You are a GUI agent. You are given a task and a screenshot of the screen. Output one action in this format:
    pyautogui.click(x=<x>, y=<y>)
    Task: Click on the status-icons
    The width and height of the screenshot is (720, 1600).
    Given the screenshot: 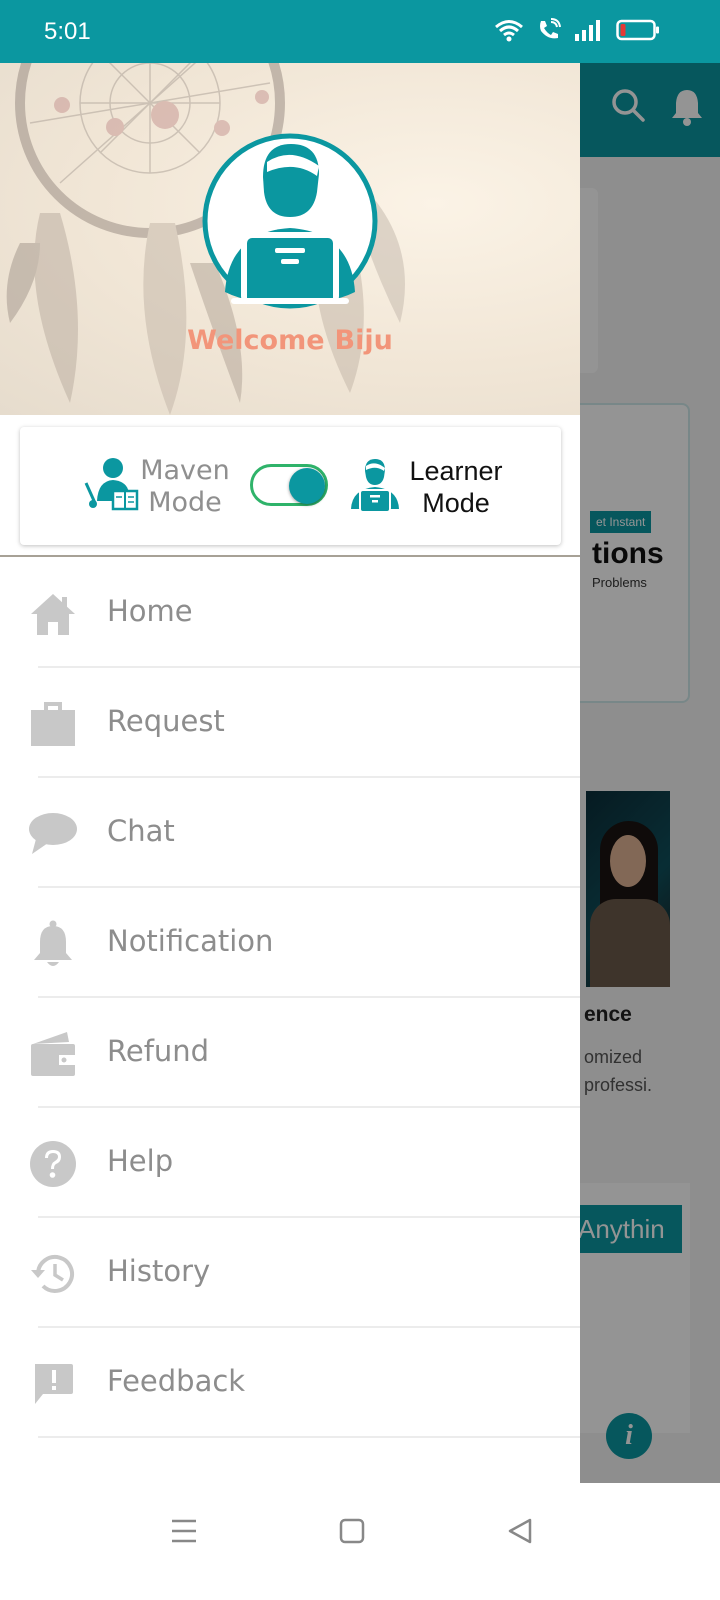 What is the action you would take?
    pyautogui.click(x=577, y=32)
    